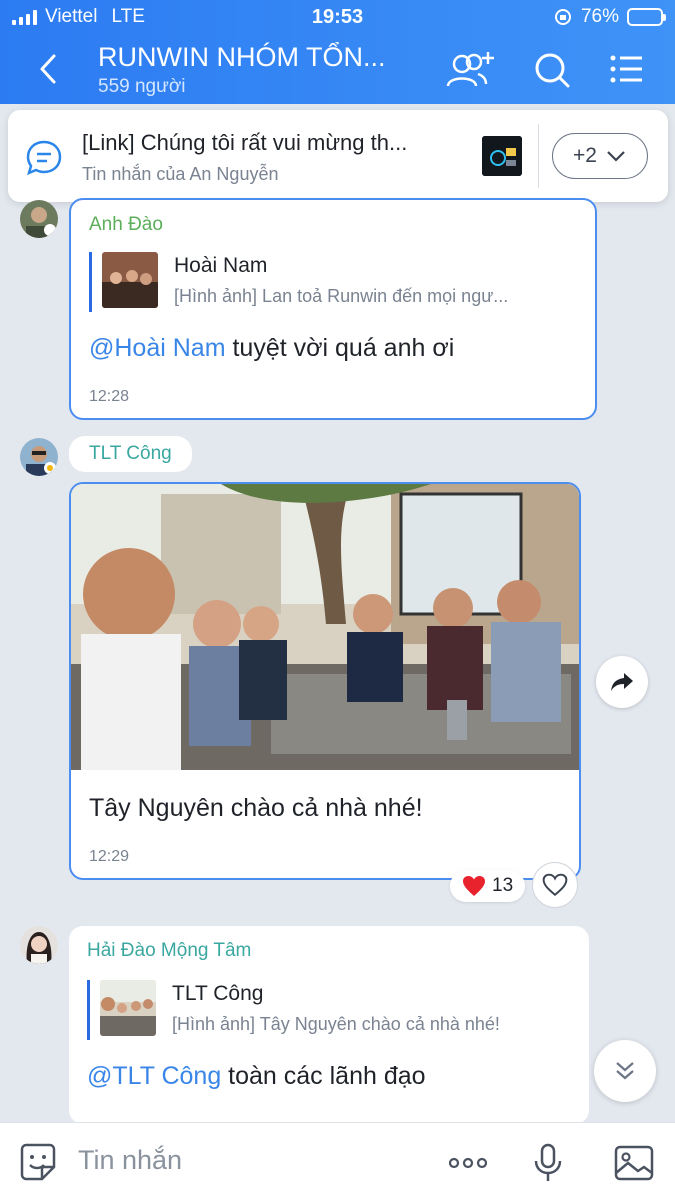  Describe the element at coordinates (600, 156) in the screenshot. I see `more-pinned-button: +2` at that location.